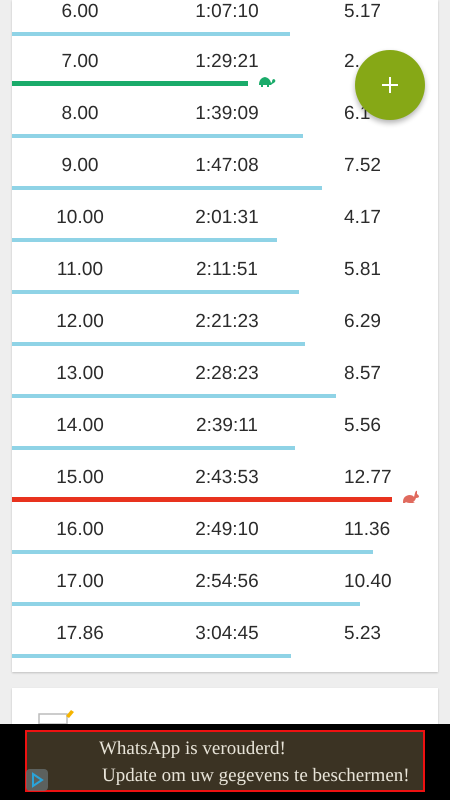 This screenshot has width=450, height=800. I want to click on time-cell-text: 2:01:31, so click(227, 218).